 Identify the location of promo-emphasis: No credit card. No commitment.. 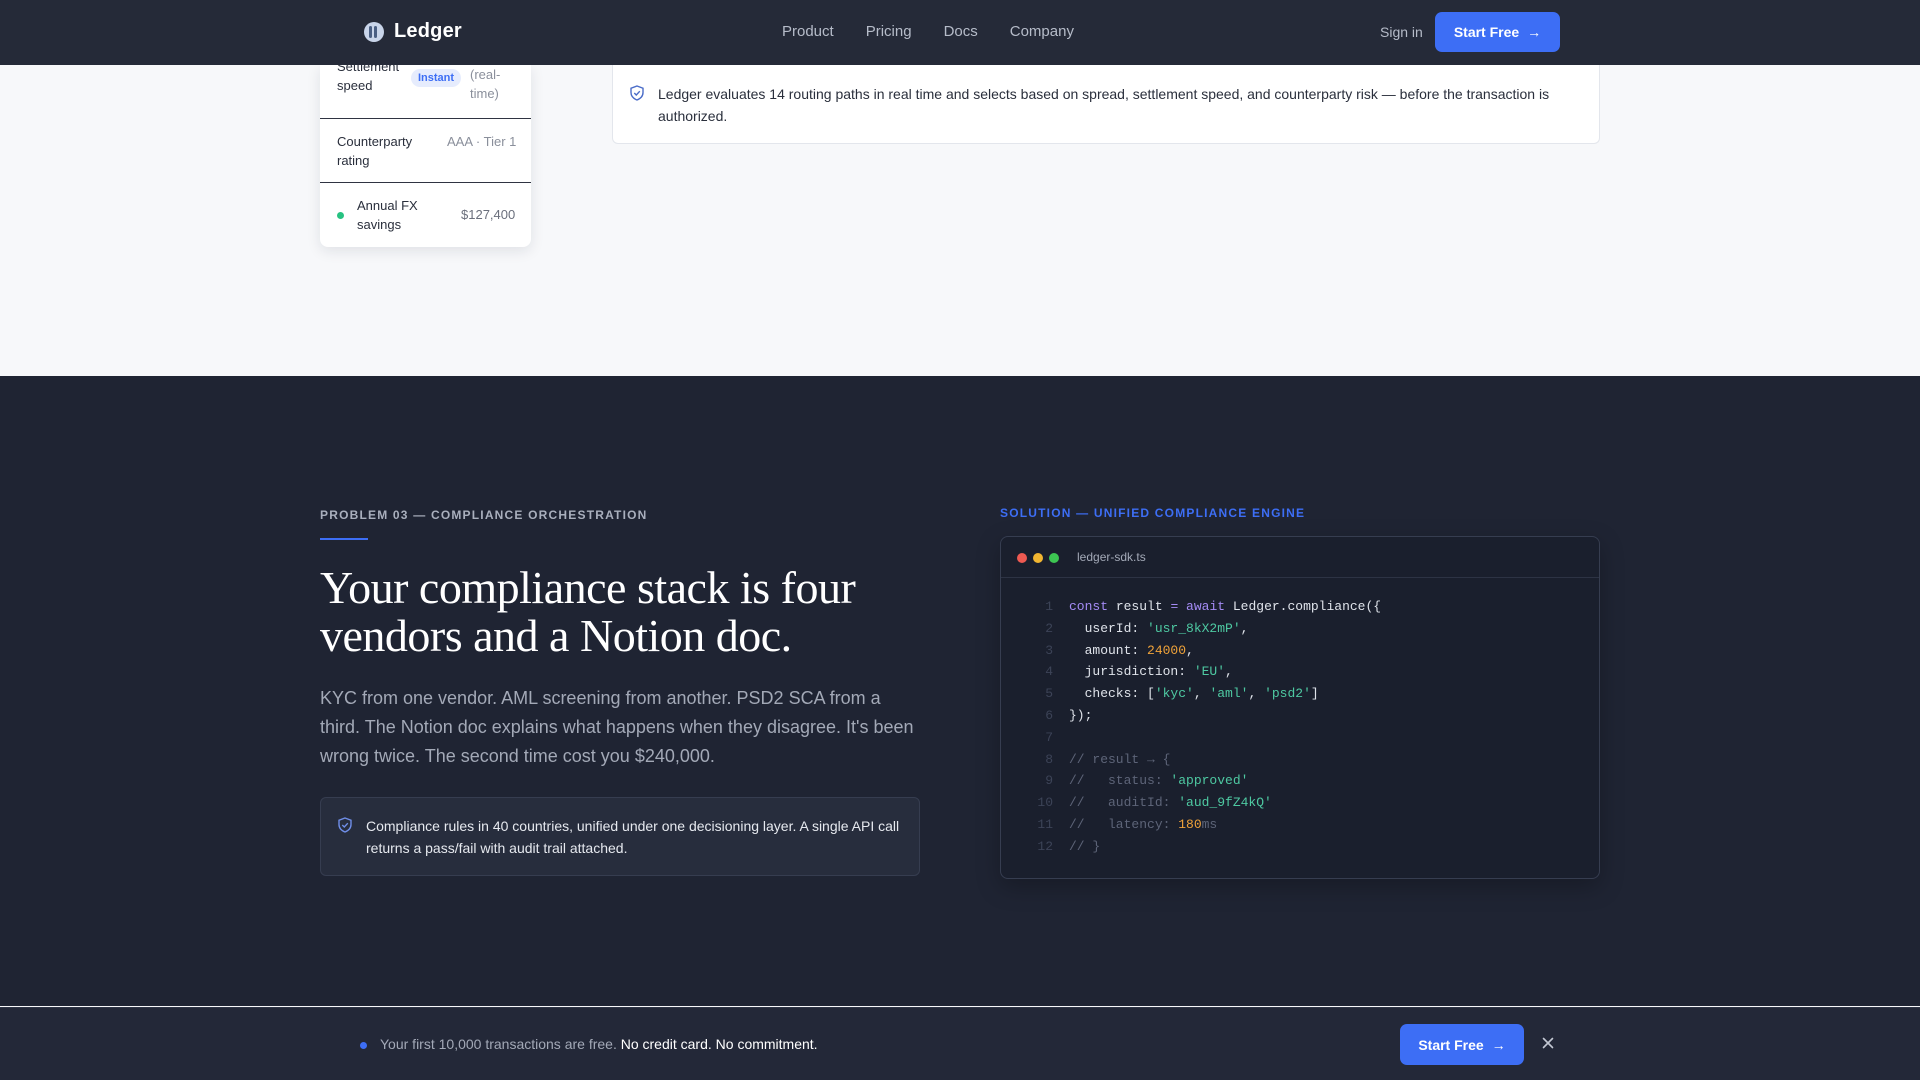
(719, 1044).